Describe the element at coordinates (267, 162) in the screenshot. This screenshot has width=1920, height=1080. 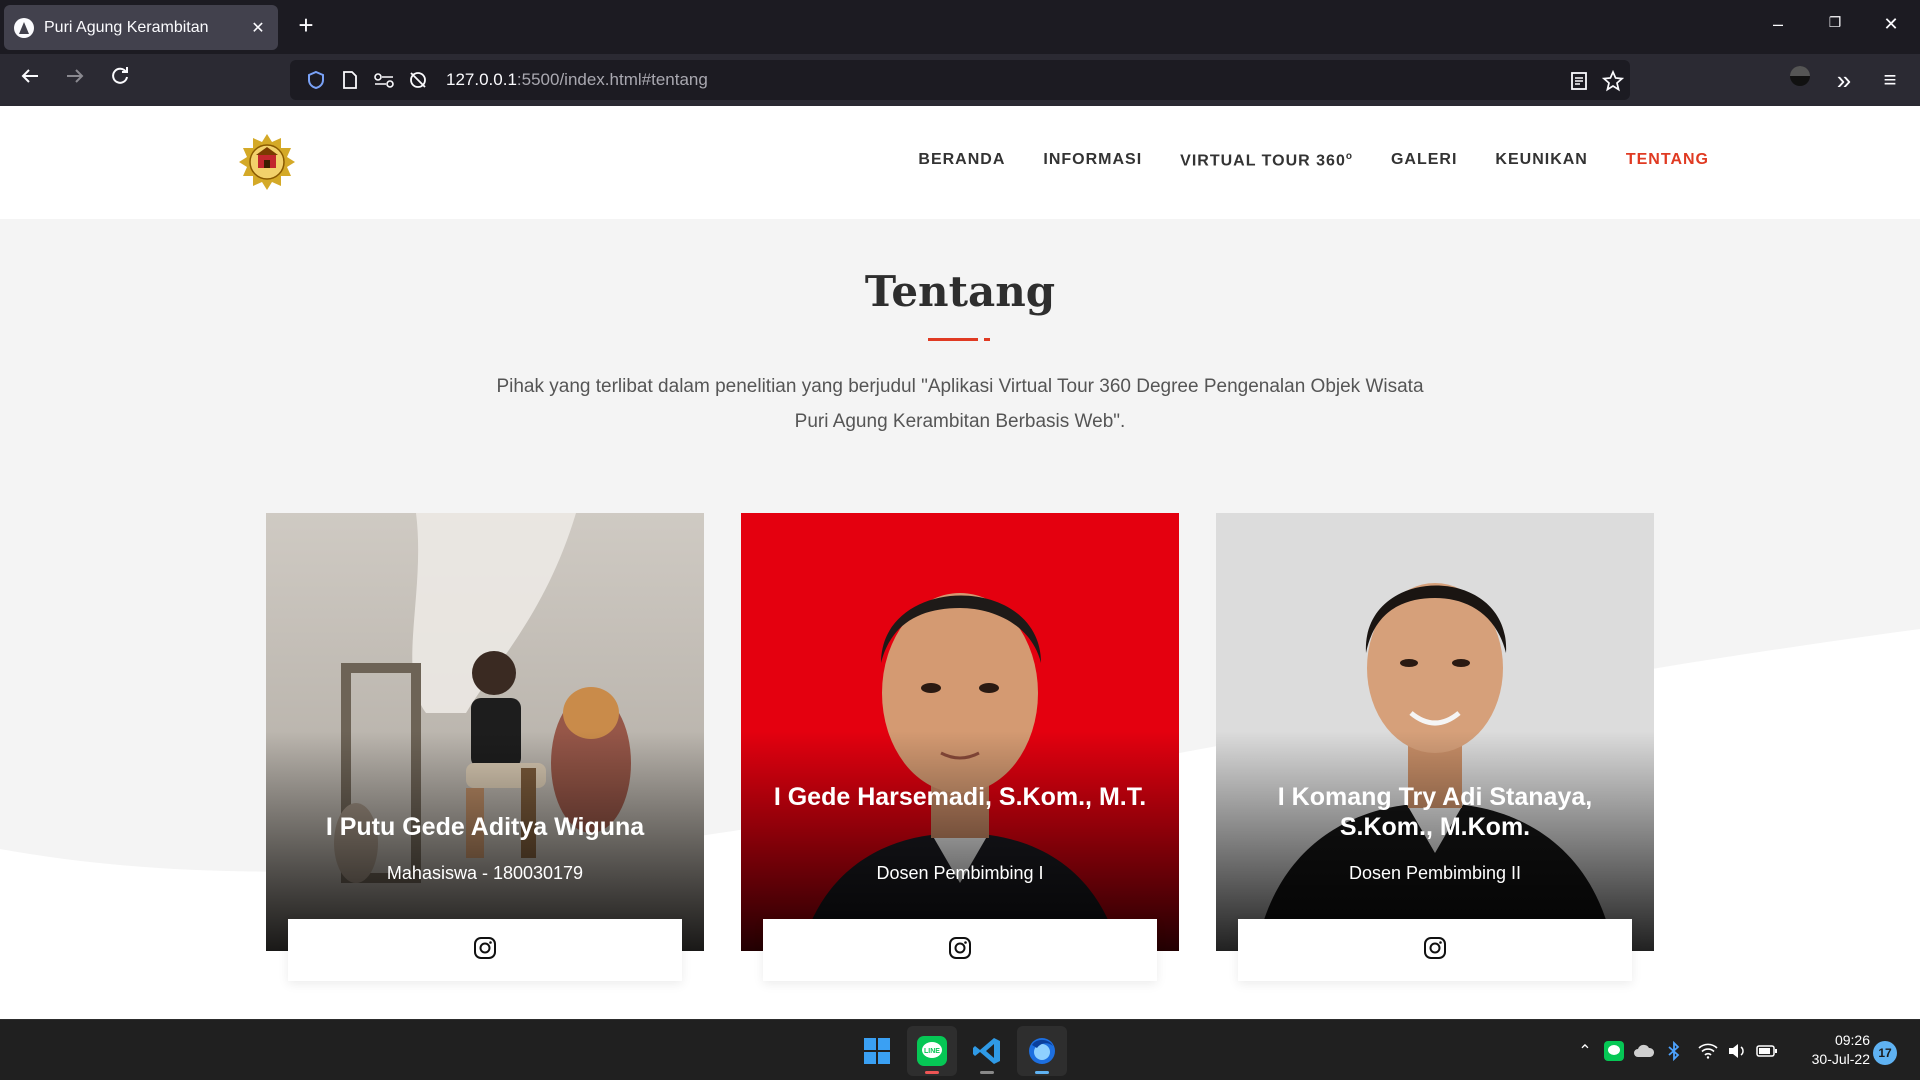
I see `site-logo` at that location.